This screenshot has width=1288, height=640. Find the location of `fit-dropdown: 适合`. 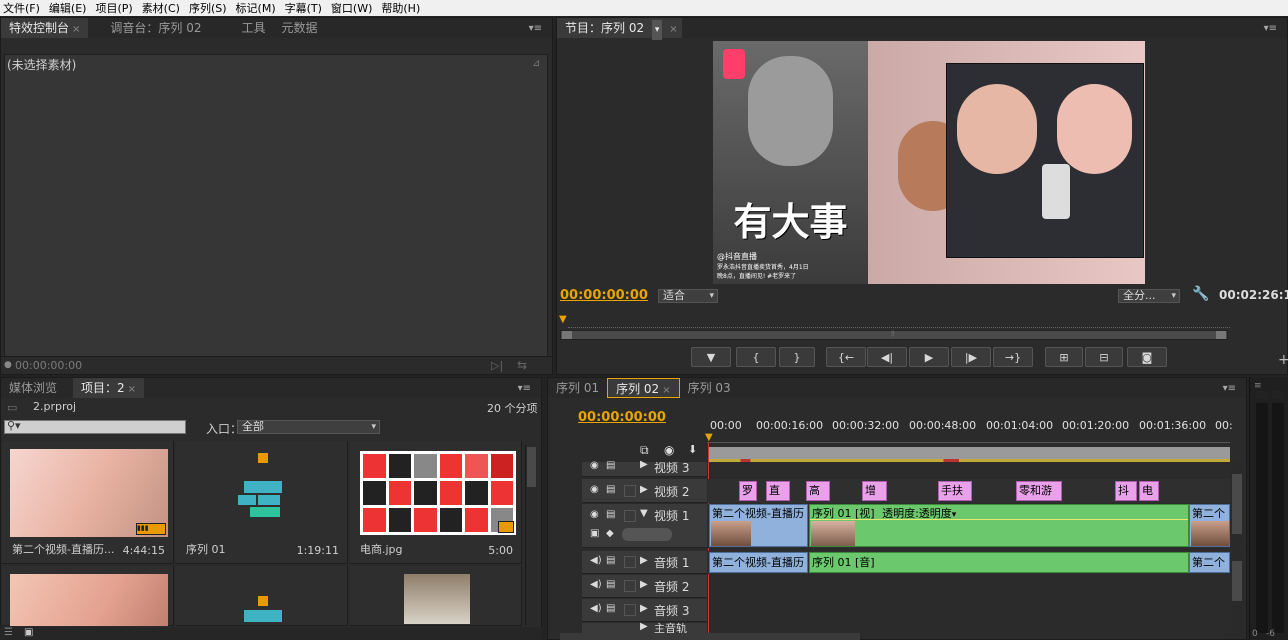

fit-dropdown: 适合 is located at coordinates (688, 296).